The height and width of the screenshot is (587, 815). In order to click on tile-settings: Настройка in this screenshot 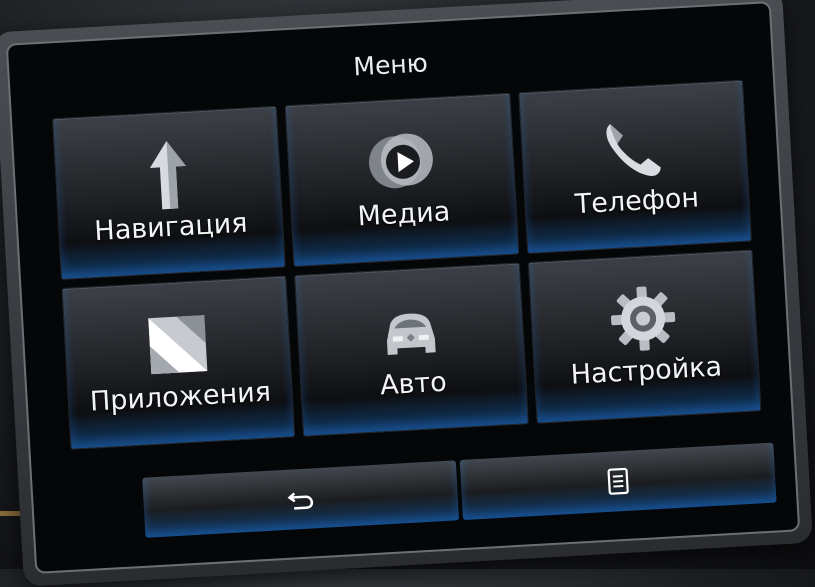, I will do `click(644, 336)`.